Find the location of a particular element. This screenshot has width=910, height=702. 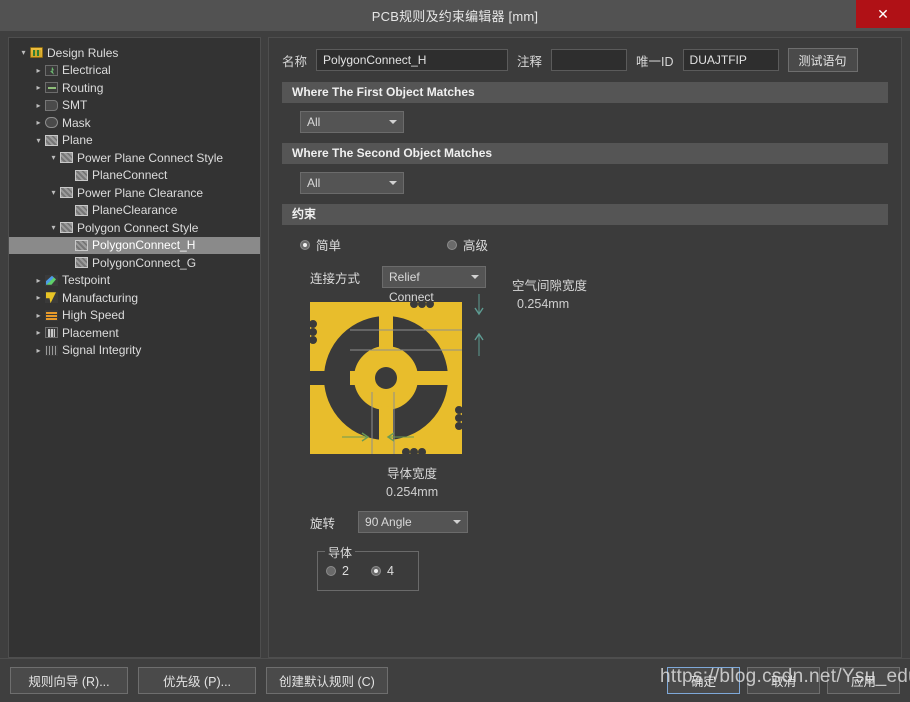

tree-item-testpoint: Testpoint is located at coordinates (134, 281).